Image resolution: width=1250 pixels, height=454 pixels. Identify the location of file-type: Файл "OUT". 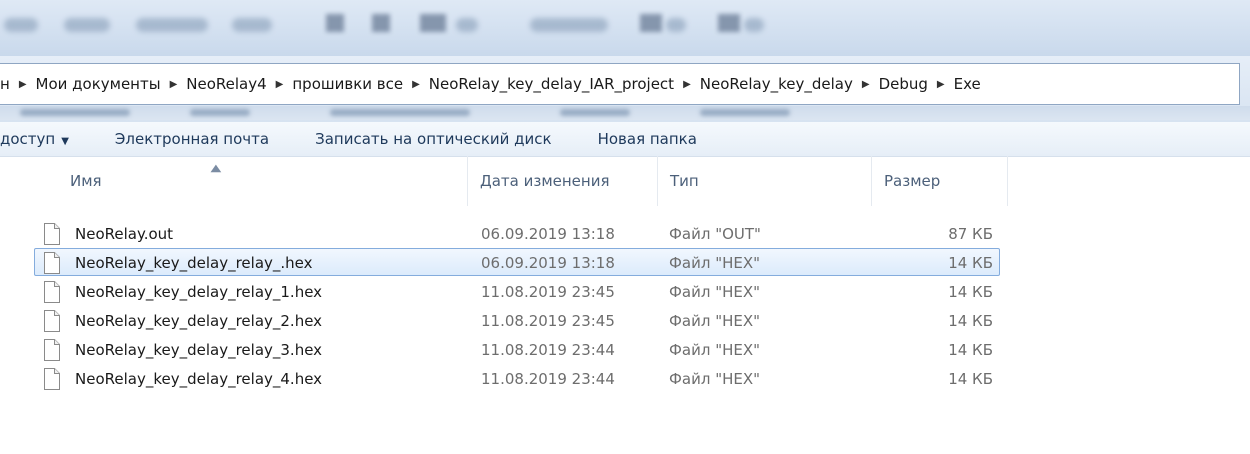
(715, 234).